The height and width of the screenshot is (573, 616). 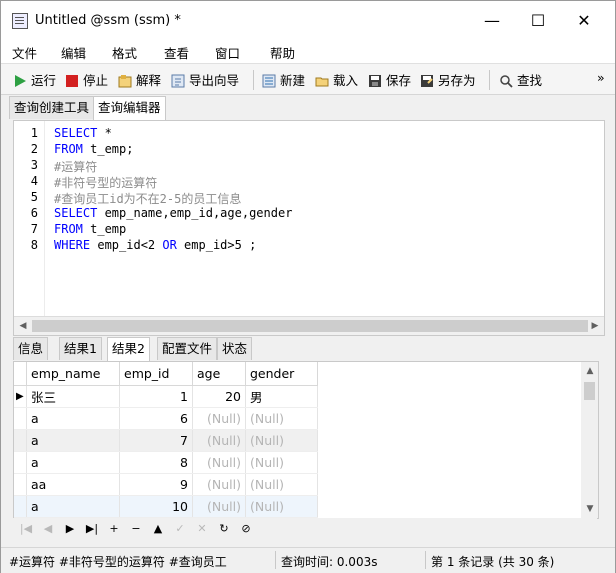 What do you see at coordinates (219, 374) in the screenshot?
I see `column-header: age` at bounding box center [219, 374].